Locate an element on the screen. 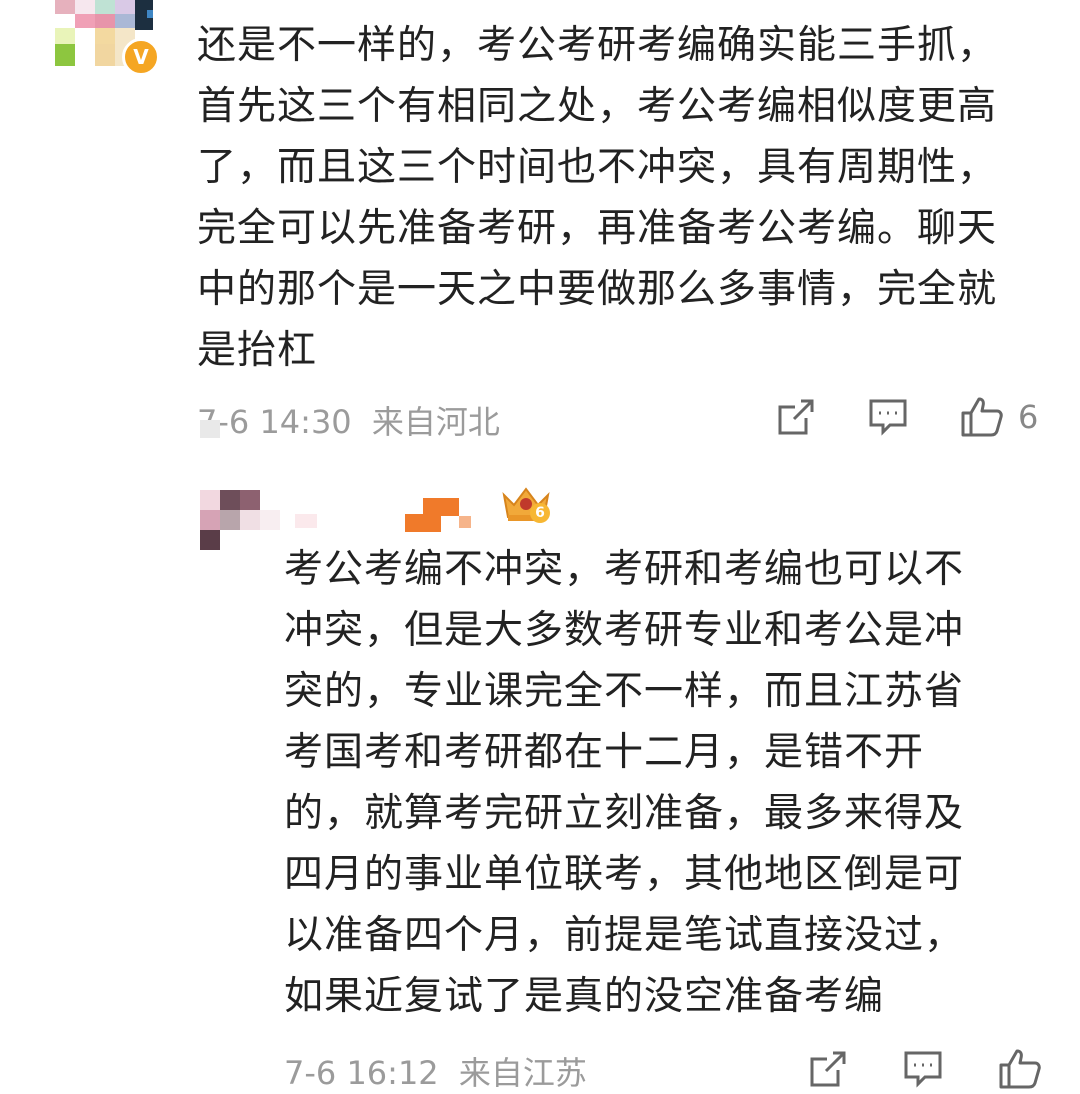 This screenshot has width=1080, height=1094. like-button: 6 is located at coordinates (999, 417).